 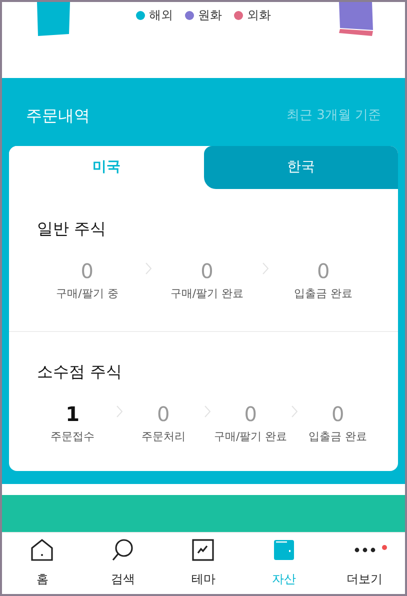 What do you see at coordinates (58, 116) in the screenshot?
I see `orders-title: 주문내역` at bounding box center [58, 116].